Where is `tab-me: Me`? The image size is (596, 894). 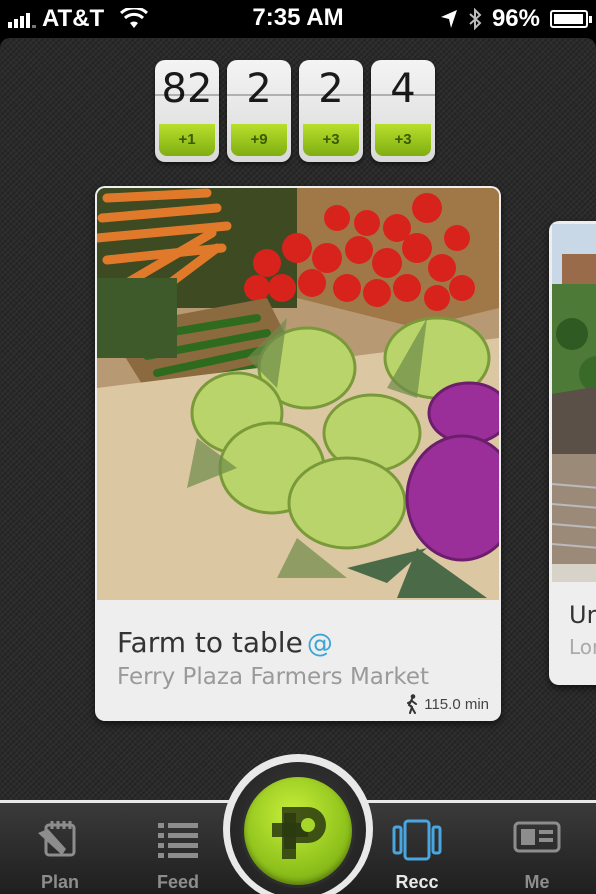 tab-me: Me is located at coordinates (537, 852).